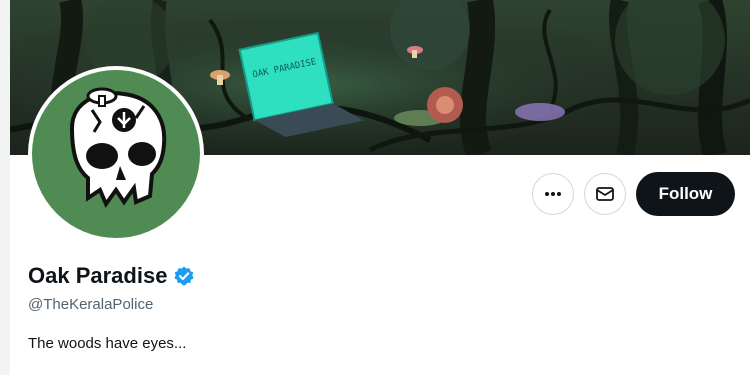 The height and width of the screenshot is (375, 750). I want to click on verified-badge-icon, so click(184, 276).